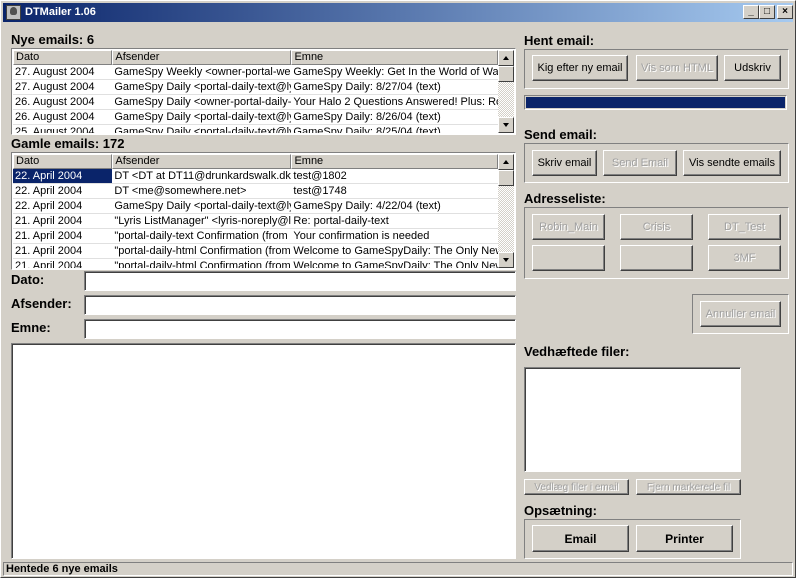 This screenshot has width=796, height=578. What do you see at coordinates (28, 279) in the screenshot?
I see `date-label: Dato:` at bounding box center [28, 279].